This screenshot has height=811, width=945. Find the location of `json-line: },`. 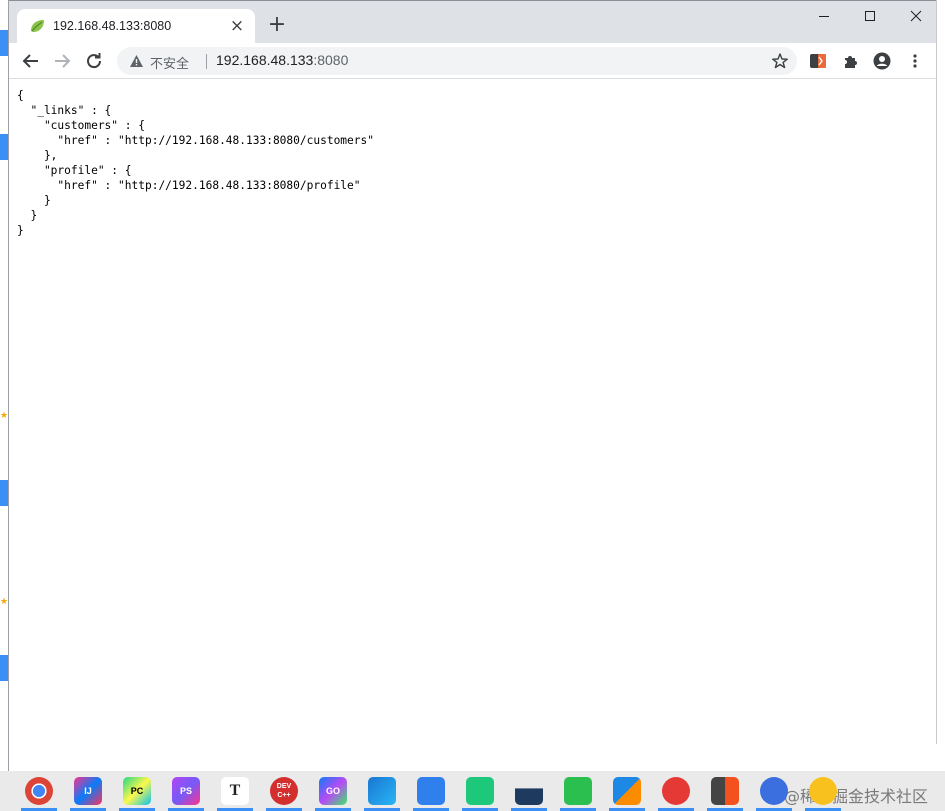

json-line: }, is located at coordinates (37, 155).